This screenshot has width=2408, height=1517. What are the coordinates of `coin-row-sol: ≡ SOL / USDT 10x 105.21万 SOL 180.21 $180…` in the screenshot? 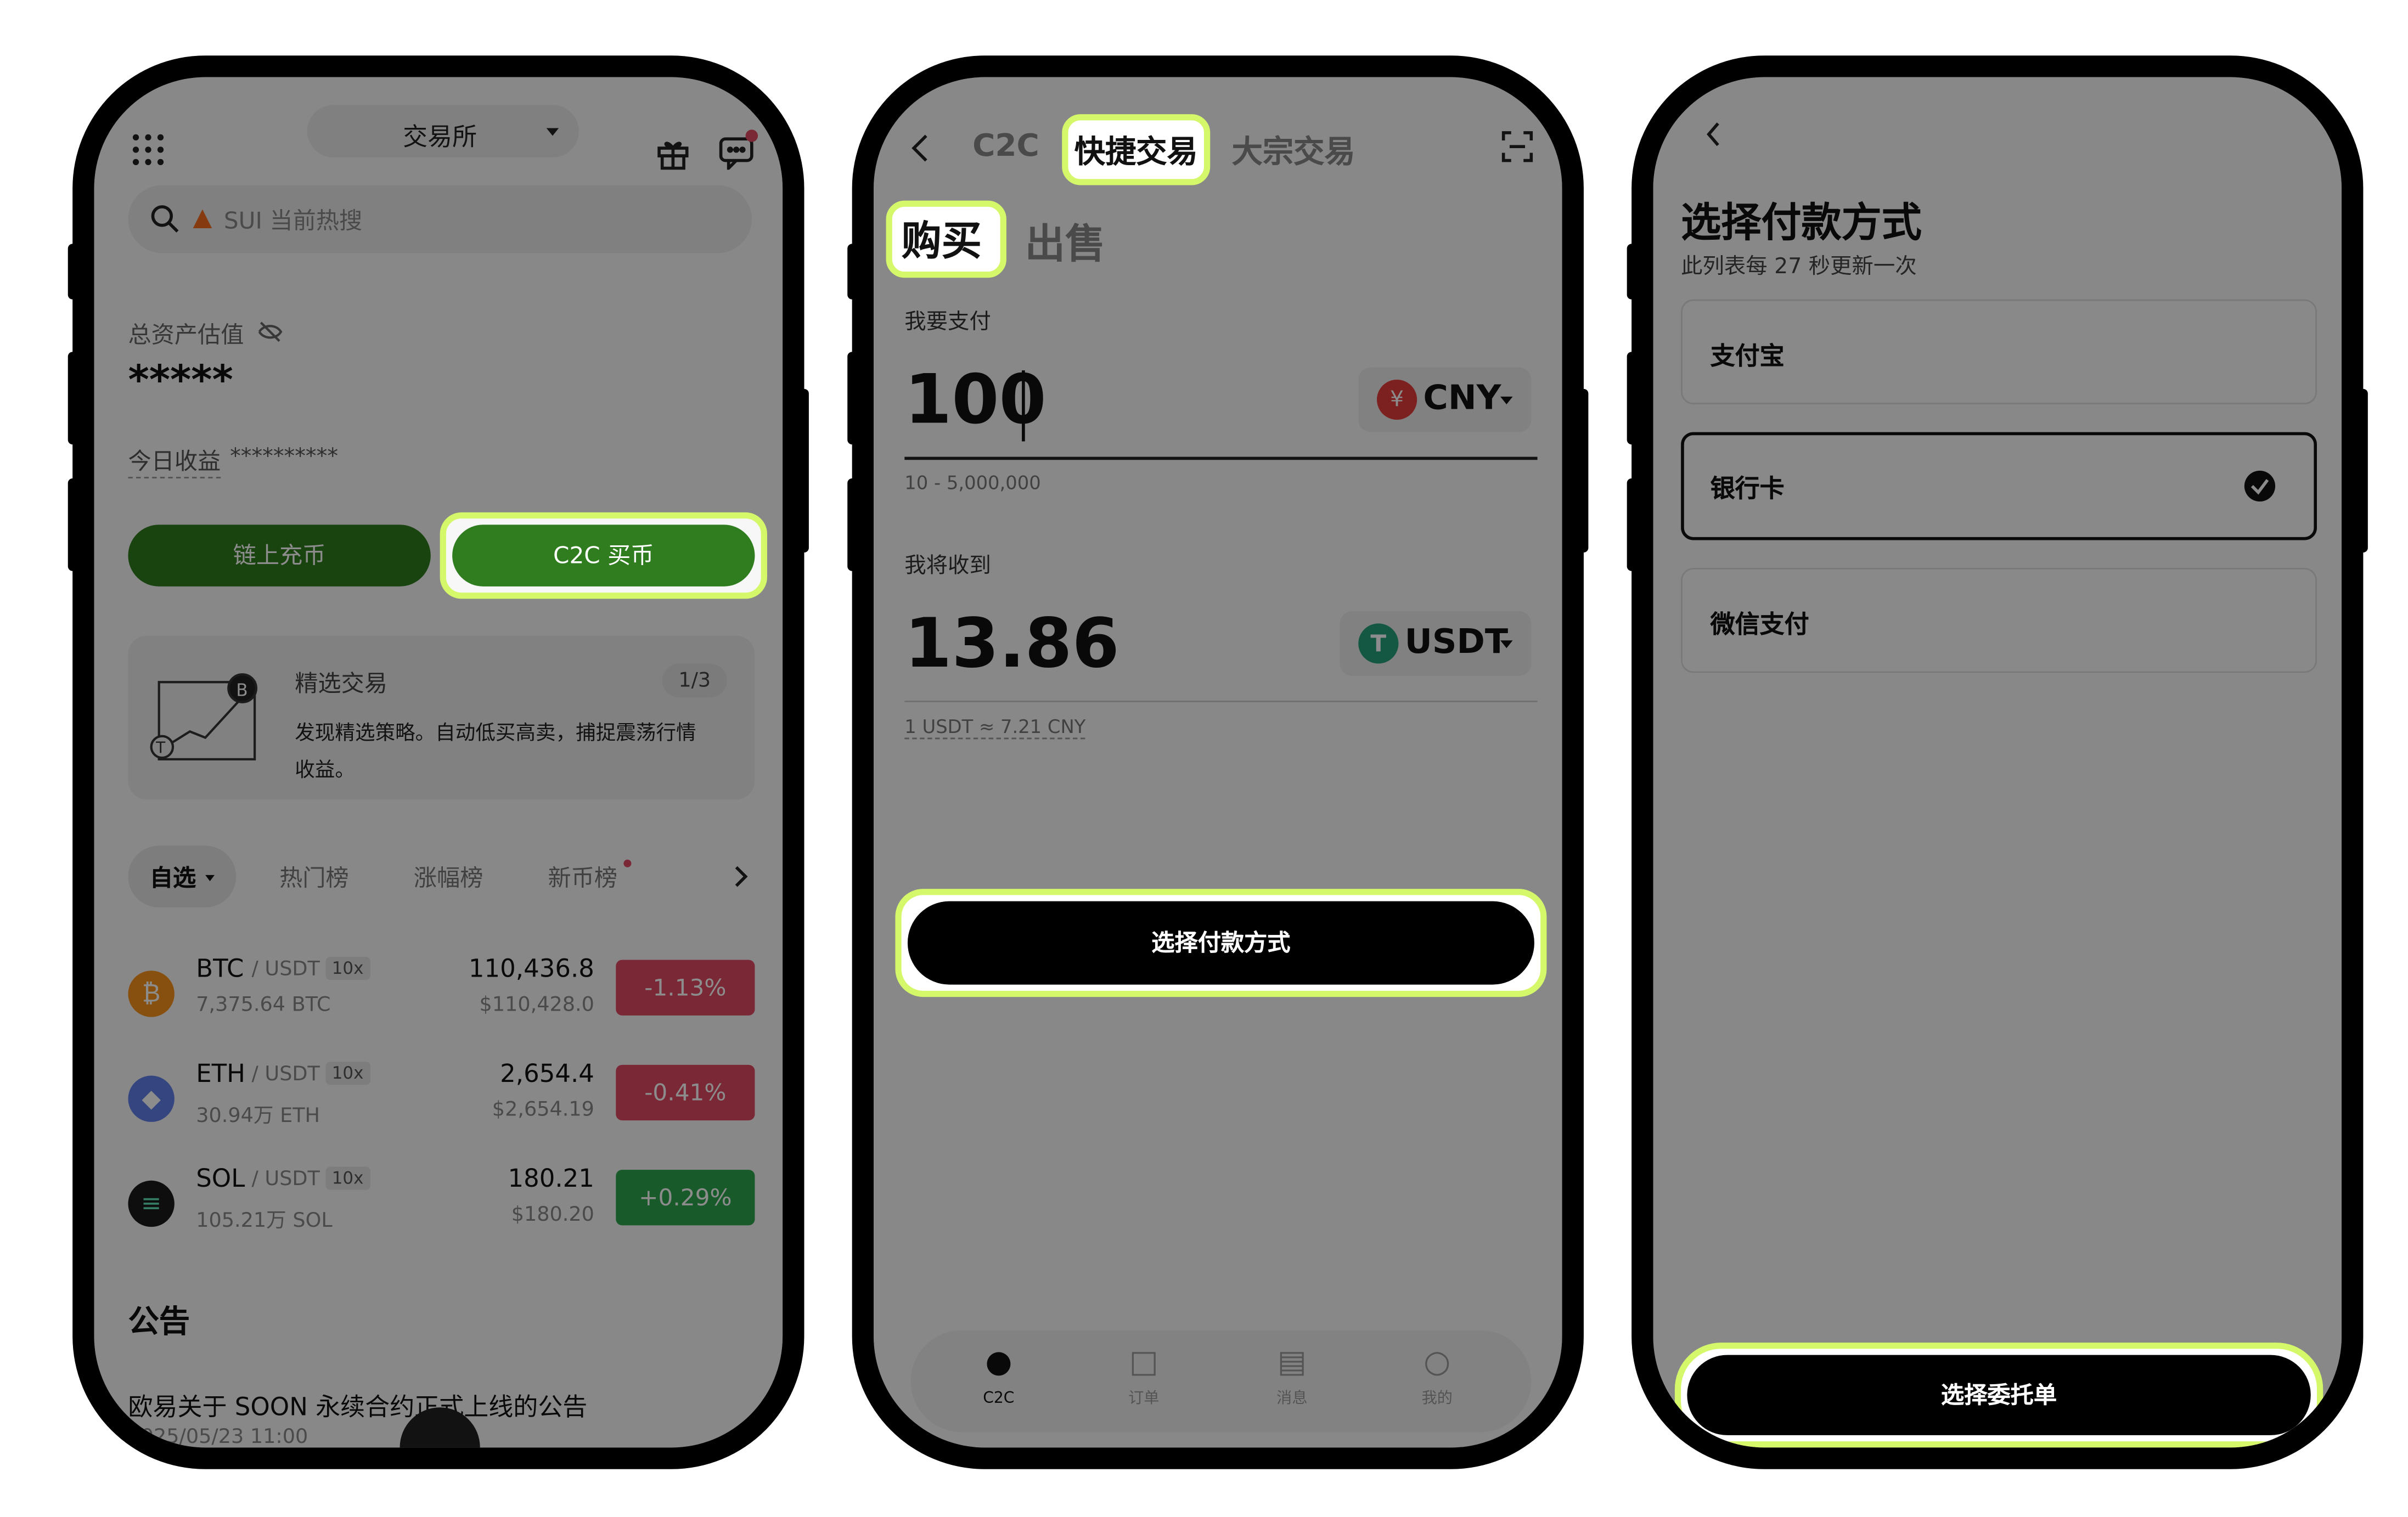 It's located at (442, 1200).